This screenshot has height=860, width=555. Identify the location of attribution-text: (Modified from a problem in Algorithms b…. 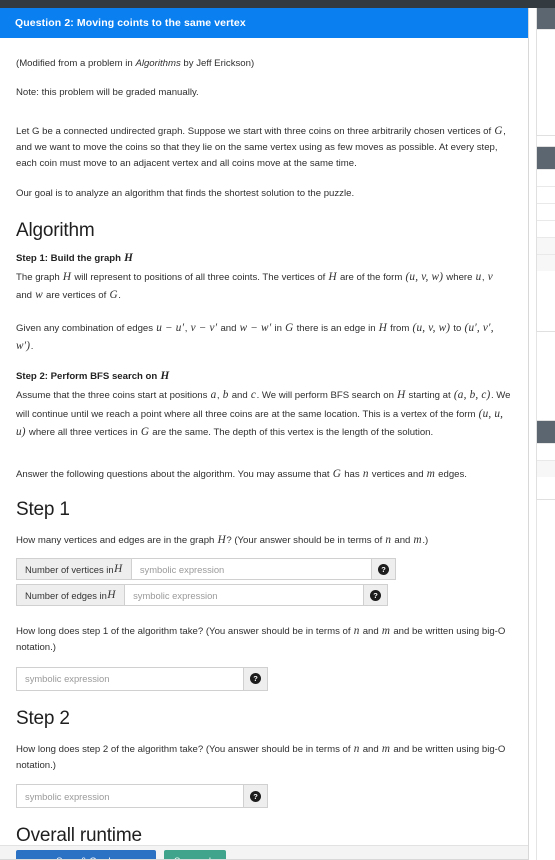
(264, 64).